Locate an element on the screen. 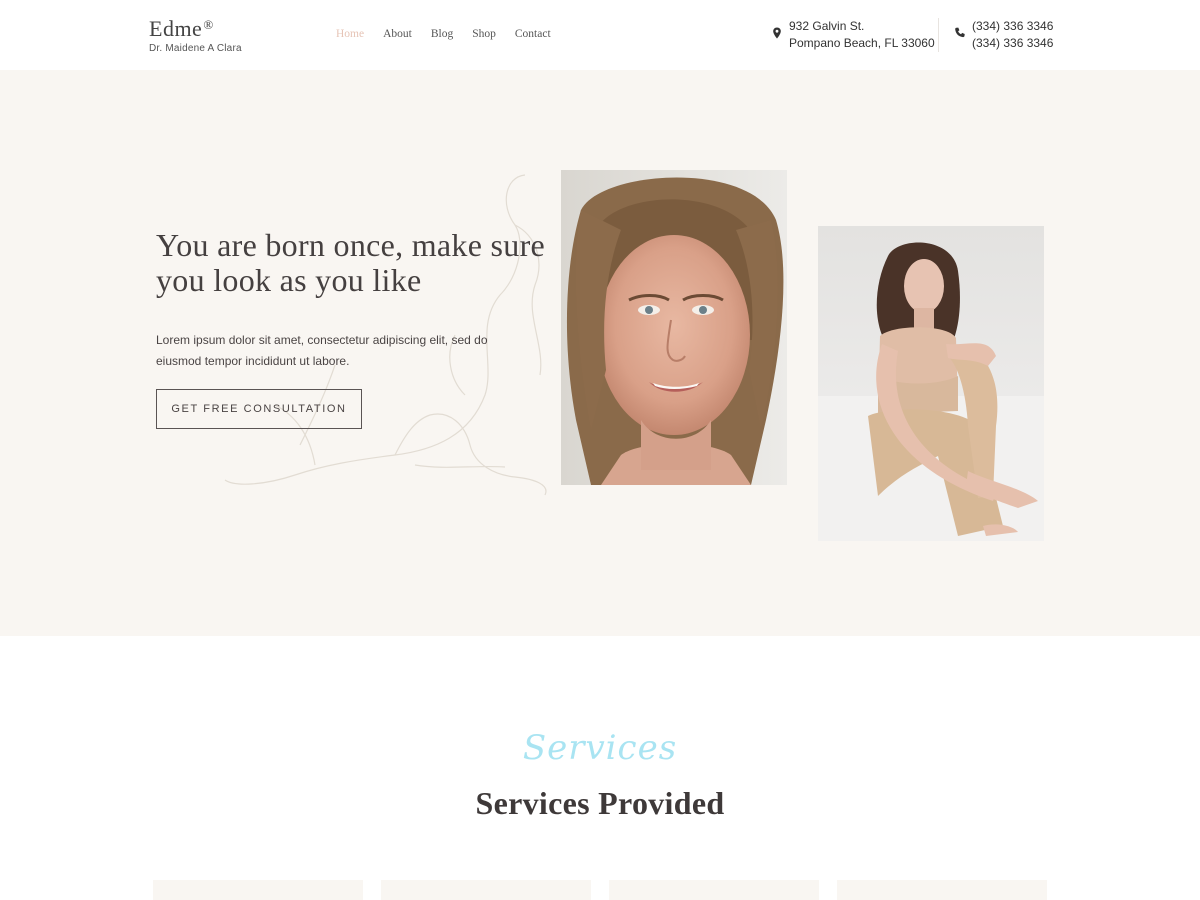 This screenshot has height=900, width=1200. nav-home: Home is located at coordinates (350, 34).